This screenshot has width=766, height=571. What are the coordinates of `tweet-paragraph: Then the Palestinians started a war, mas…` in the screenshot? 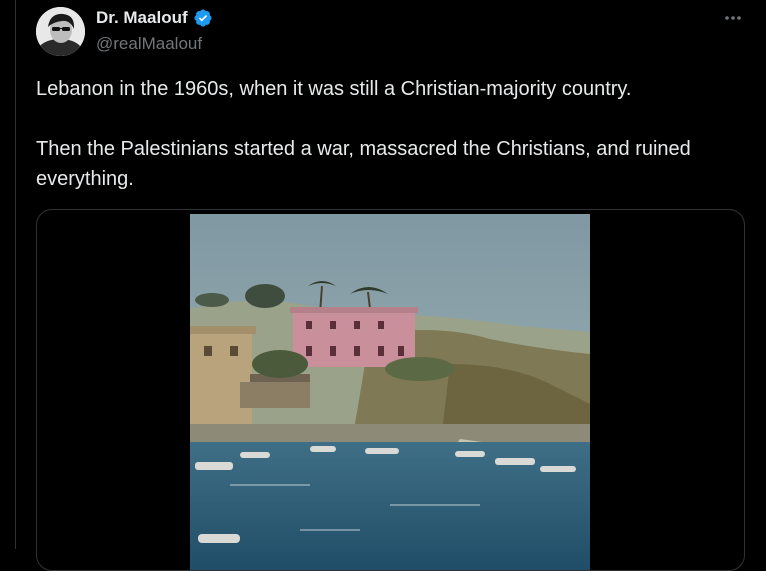 It's located at (363, 164).